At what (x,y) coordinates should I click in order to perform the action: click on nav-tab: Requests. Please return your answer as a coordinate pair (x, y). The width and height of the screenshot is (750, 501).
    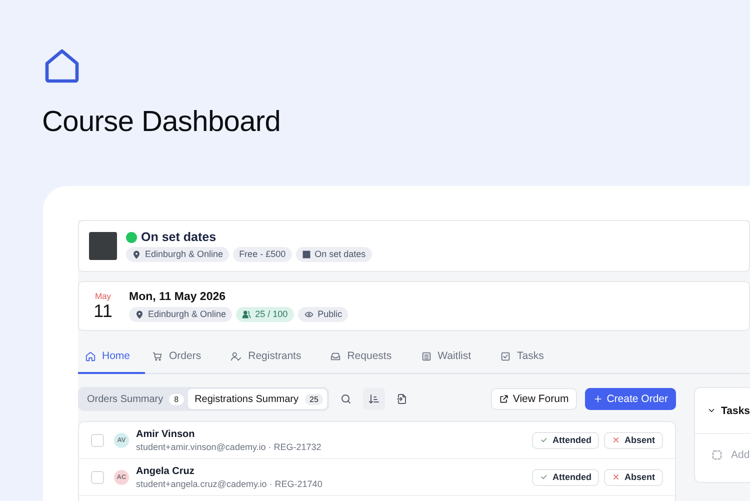
    Looking at the image, I should click on (368, 357).